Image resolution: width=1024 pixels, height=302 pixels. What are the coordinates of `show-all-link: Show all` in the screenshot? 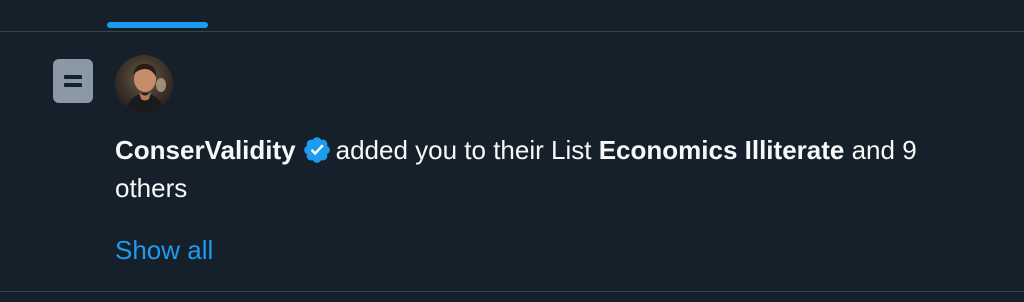 It's located at (164, 250).